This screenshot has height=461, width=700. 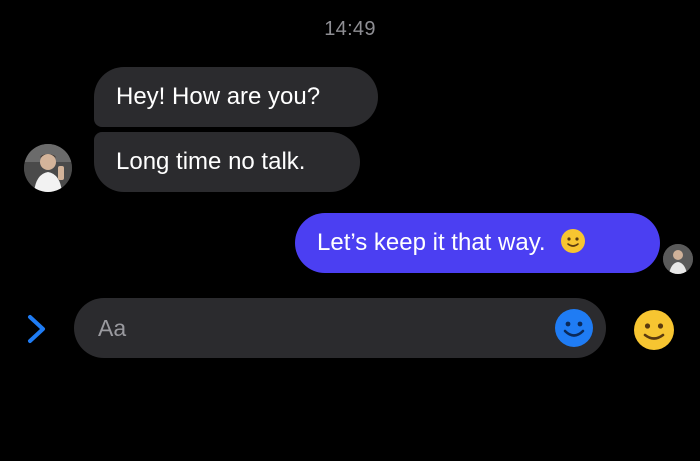 I want to click on incoming-message-bubble: Long time no talk., so click(x=227, y=162).